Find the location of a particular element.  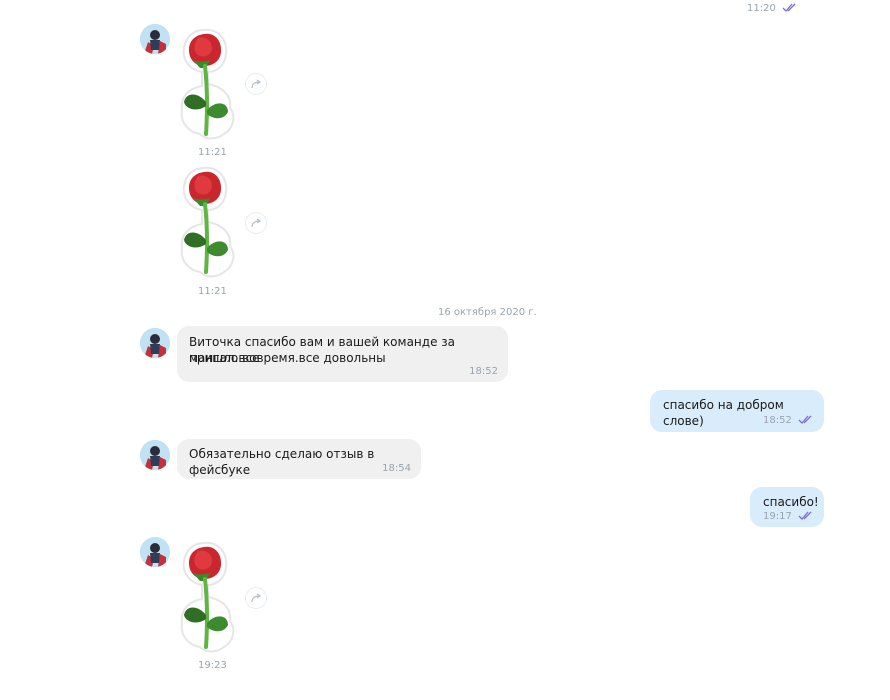

sticker-time: 19:23 is located at coordinates (212, 665).